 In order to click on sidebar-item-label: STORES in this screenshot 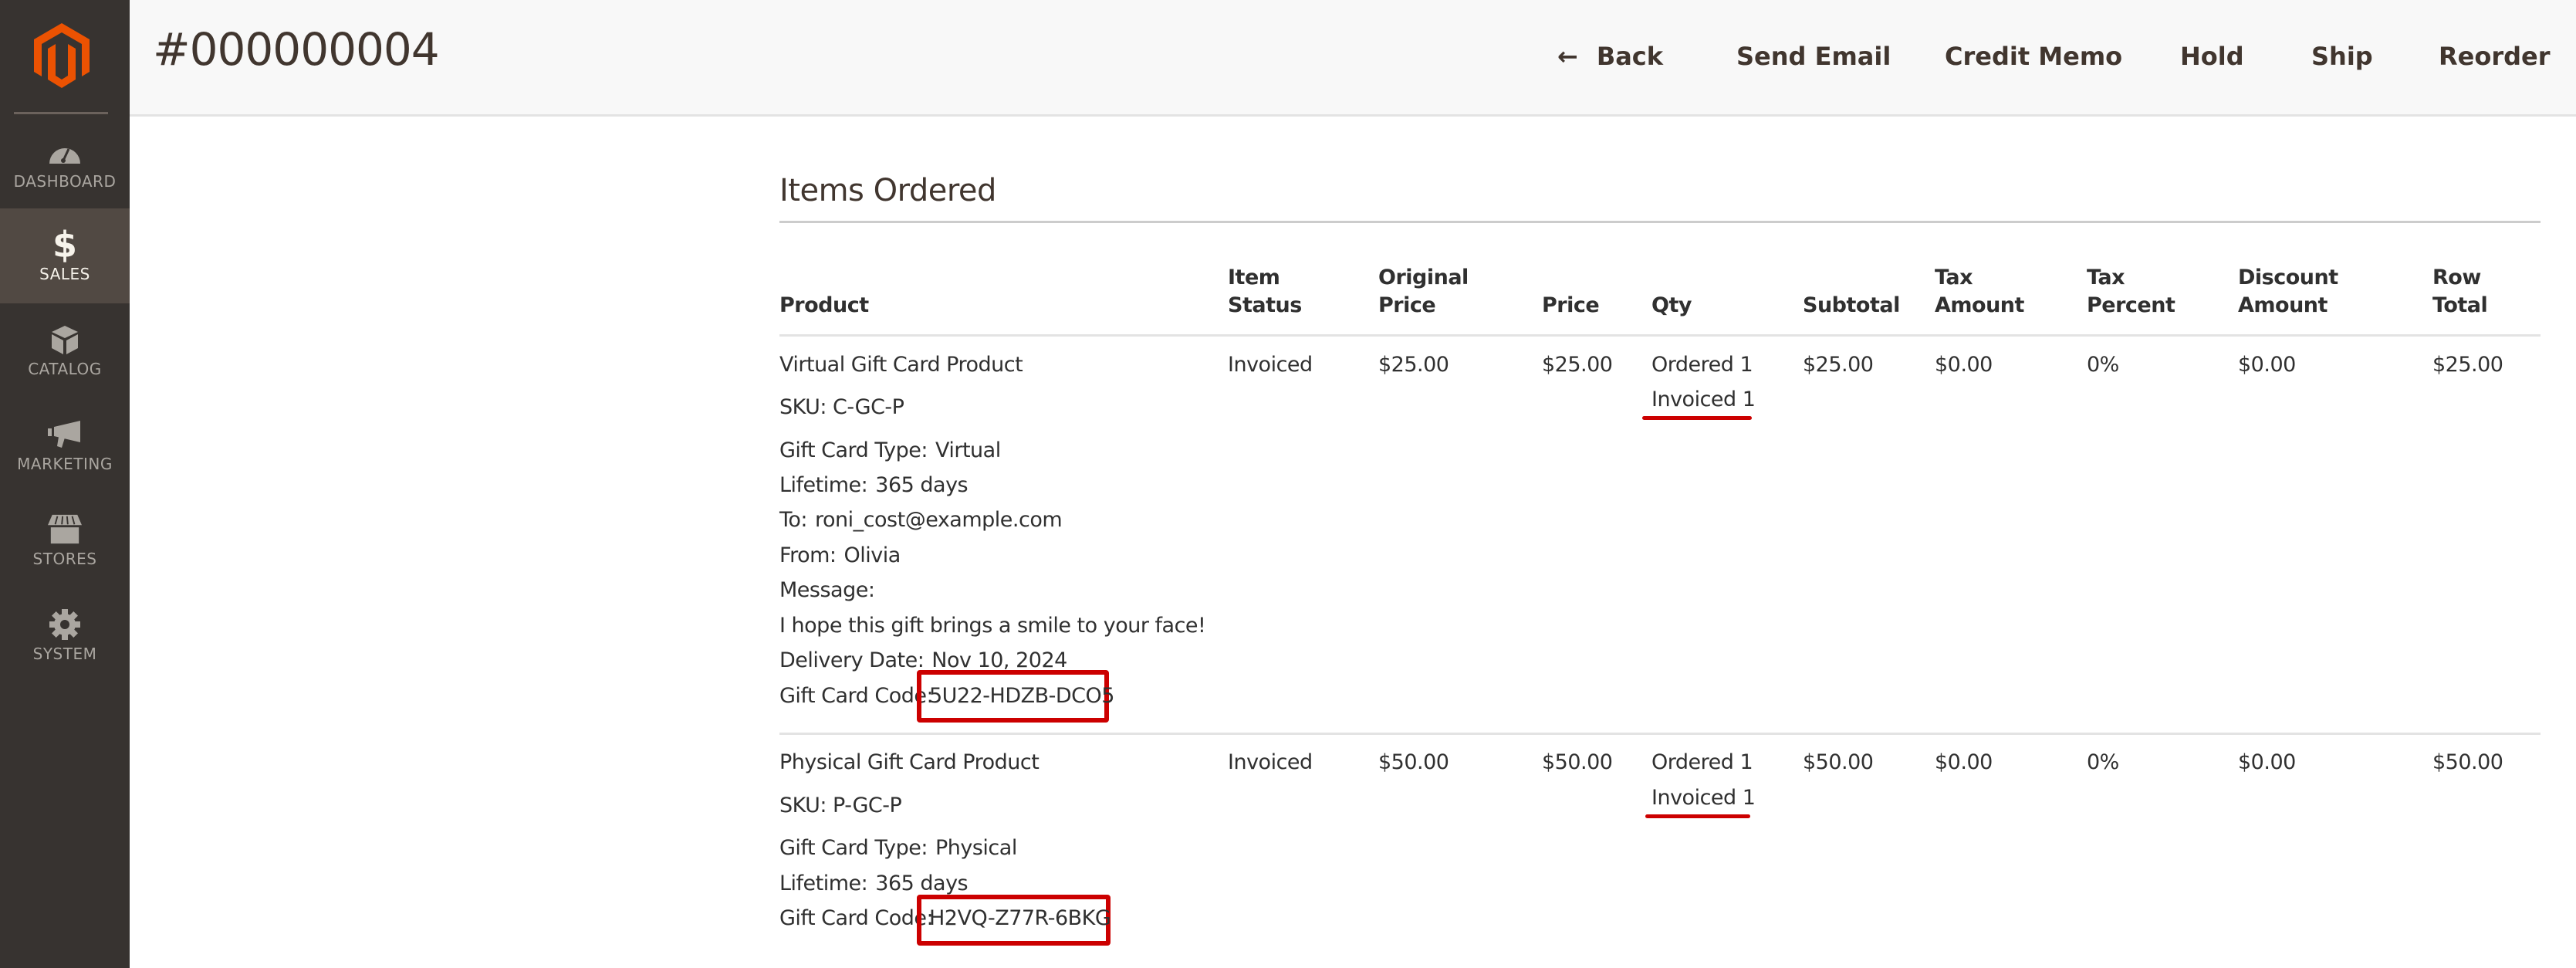, I will do `click(64, 558)`.